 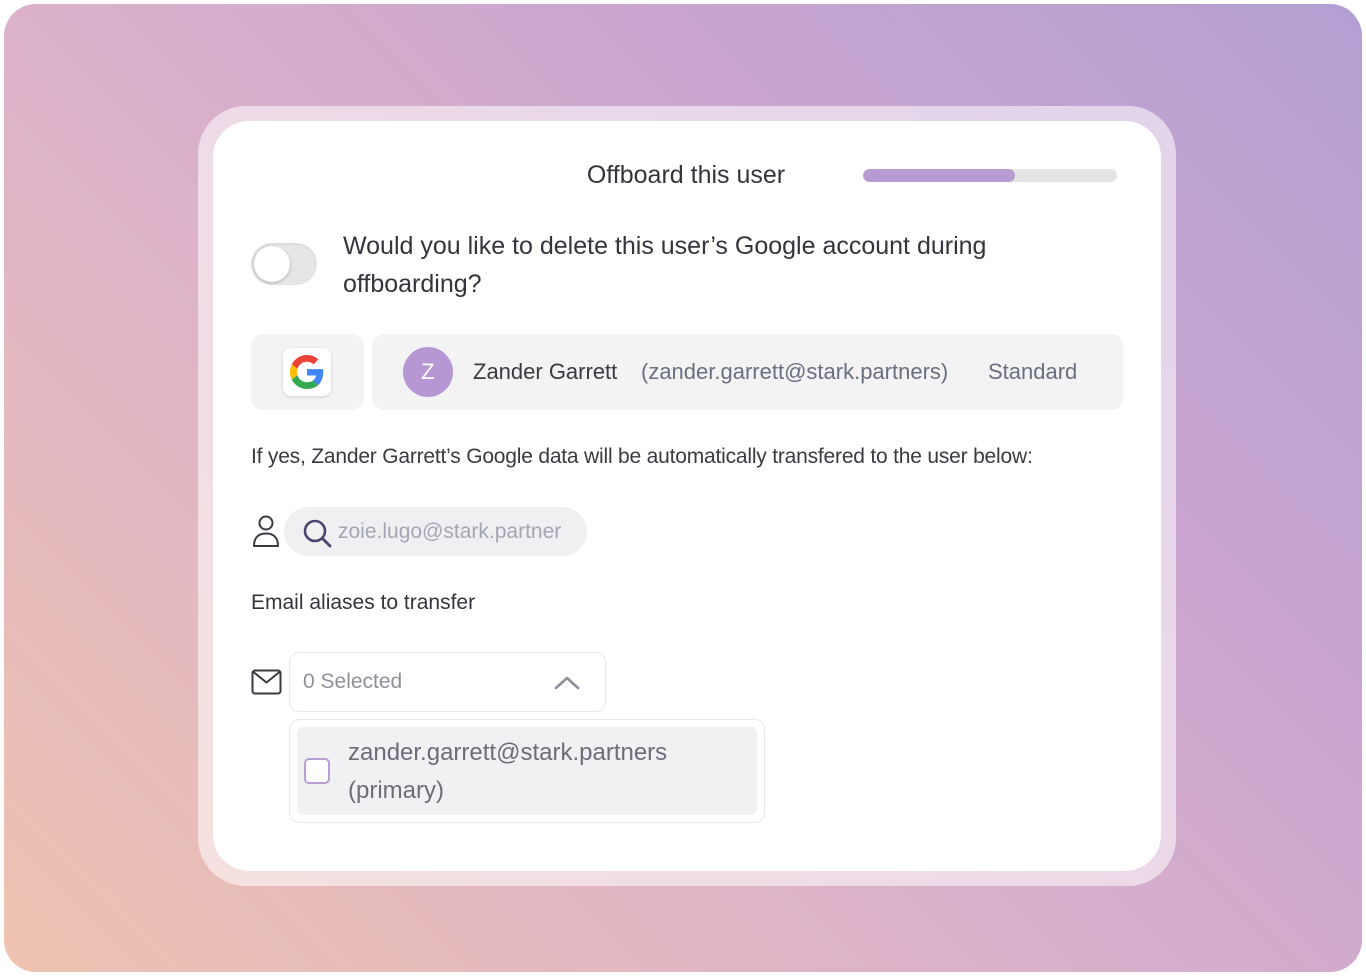 I want to click on provider-tile, so click(x=307, y=372).